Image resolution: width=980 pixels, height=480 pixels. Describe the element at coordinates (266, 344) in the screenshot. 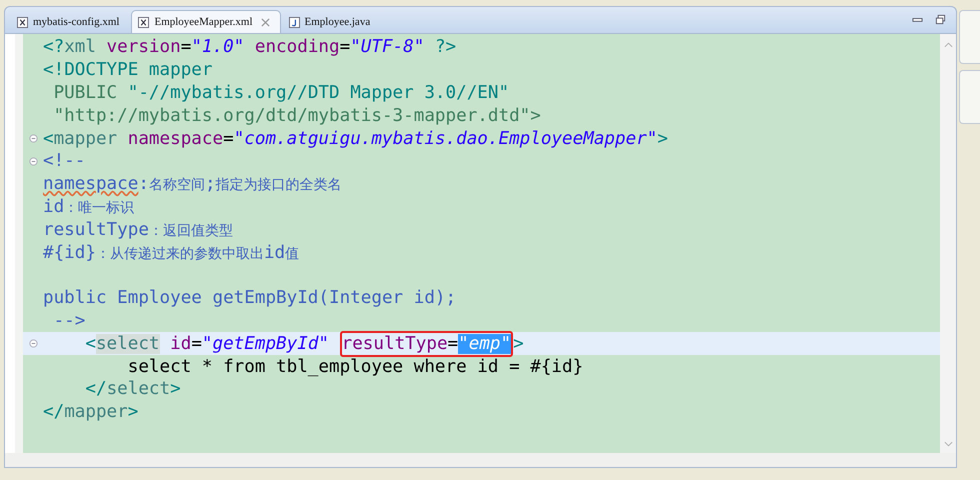

I see `code-token: "getEmpById"` at that location.